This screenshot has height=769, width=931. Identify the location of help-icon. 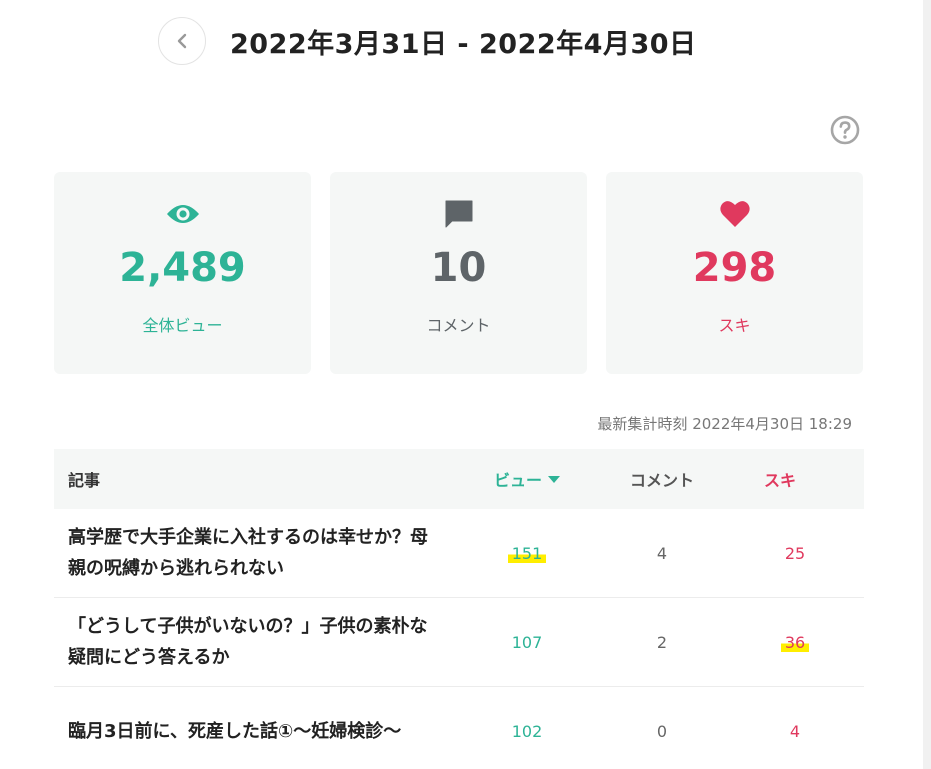
(845, 130).